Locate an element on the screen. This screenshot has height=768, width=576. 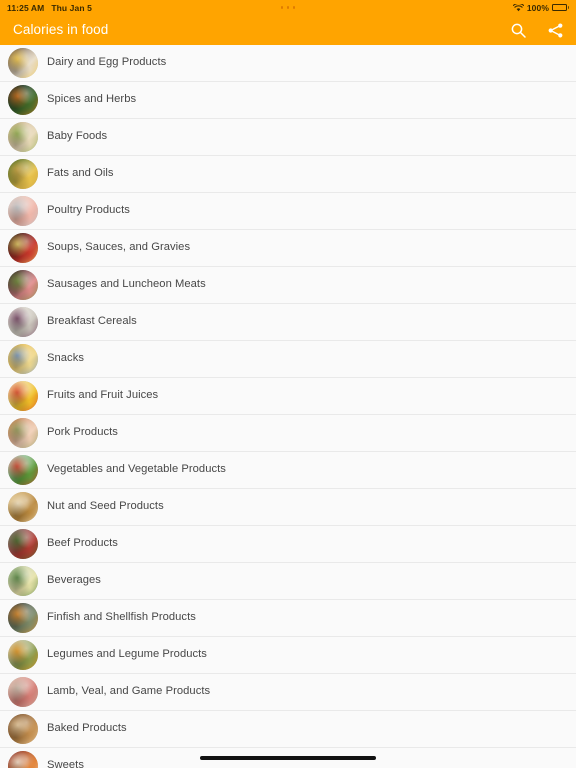
list-item: Snacks is located at coordinates (288, 359).